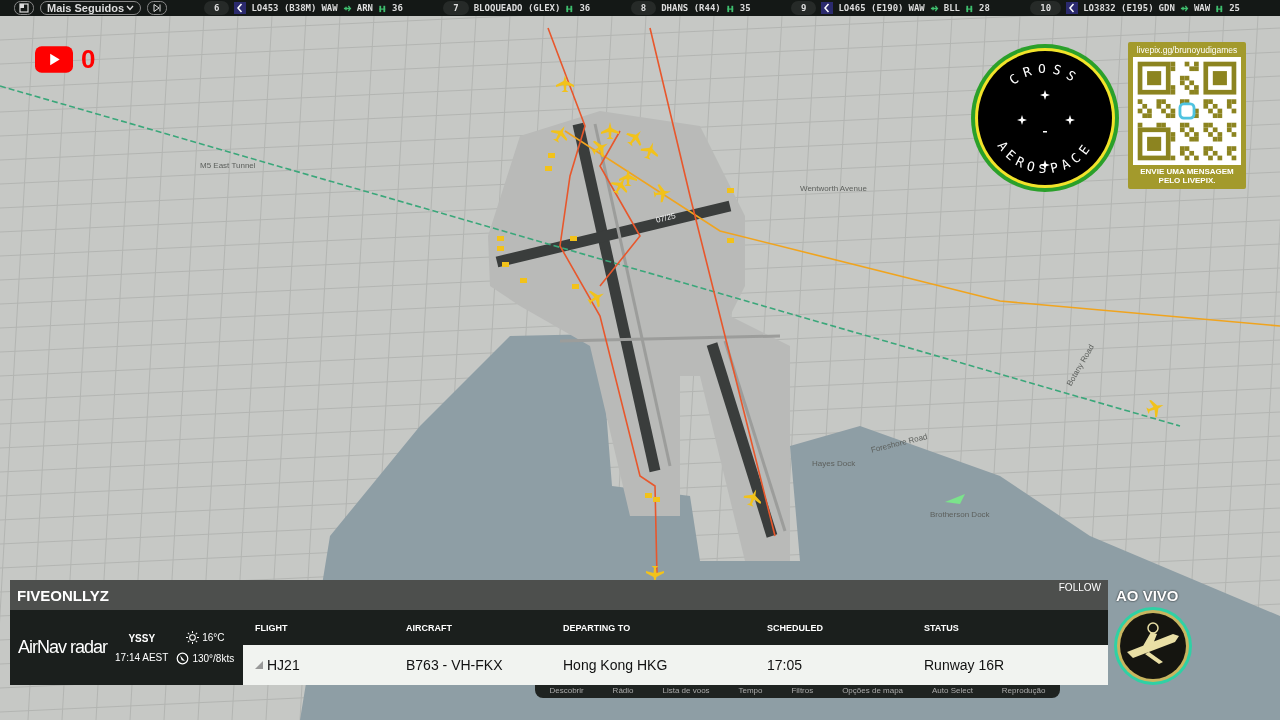 This screenshot has width=1280, height=720. Describe the element at coordinates (88, 59) in the screenshot. I see `viewer-count: 0` at that location.